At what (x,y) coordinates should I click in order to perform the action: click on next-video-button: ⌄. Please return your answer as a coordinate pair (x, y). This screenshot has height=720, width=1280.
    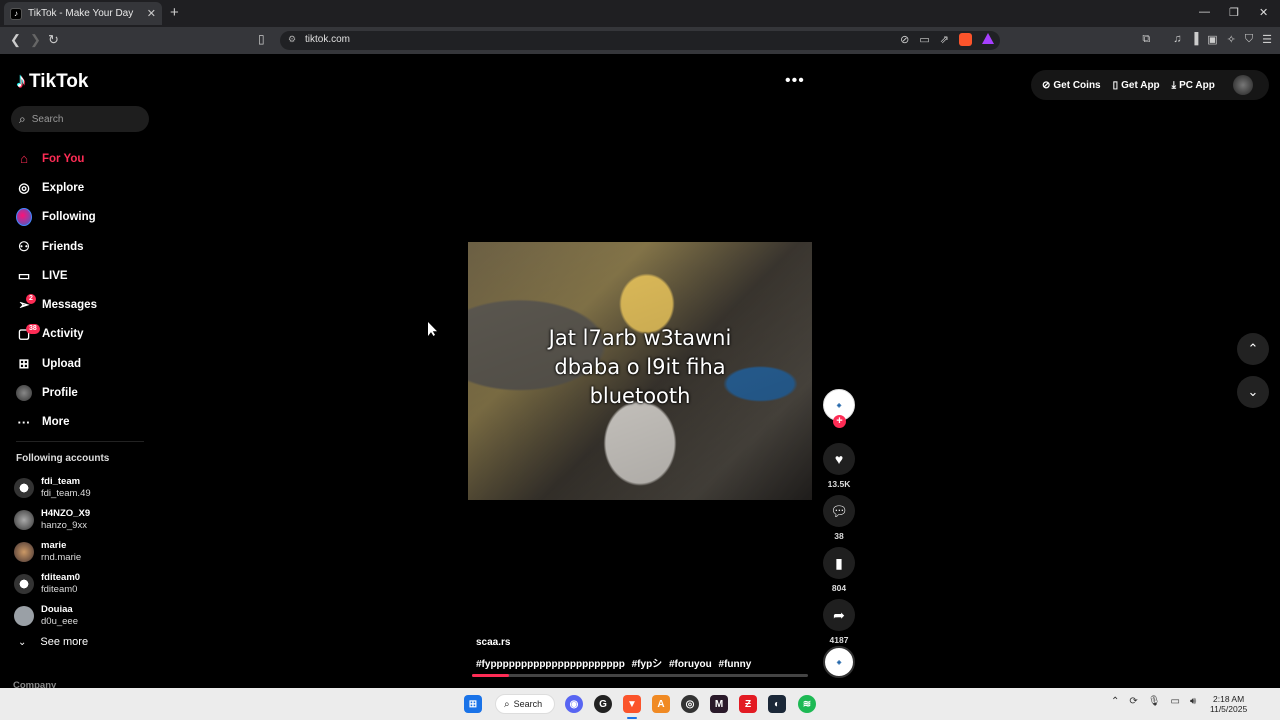
    Looking at the image, I should click on (1253, 392).